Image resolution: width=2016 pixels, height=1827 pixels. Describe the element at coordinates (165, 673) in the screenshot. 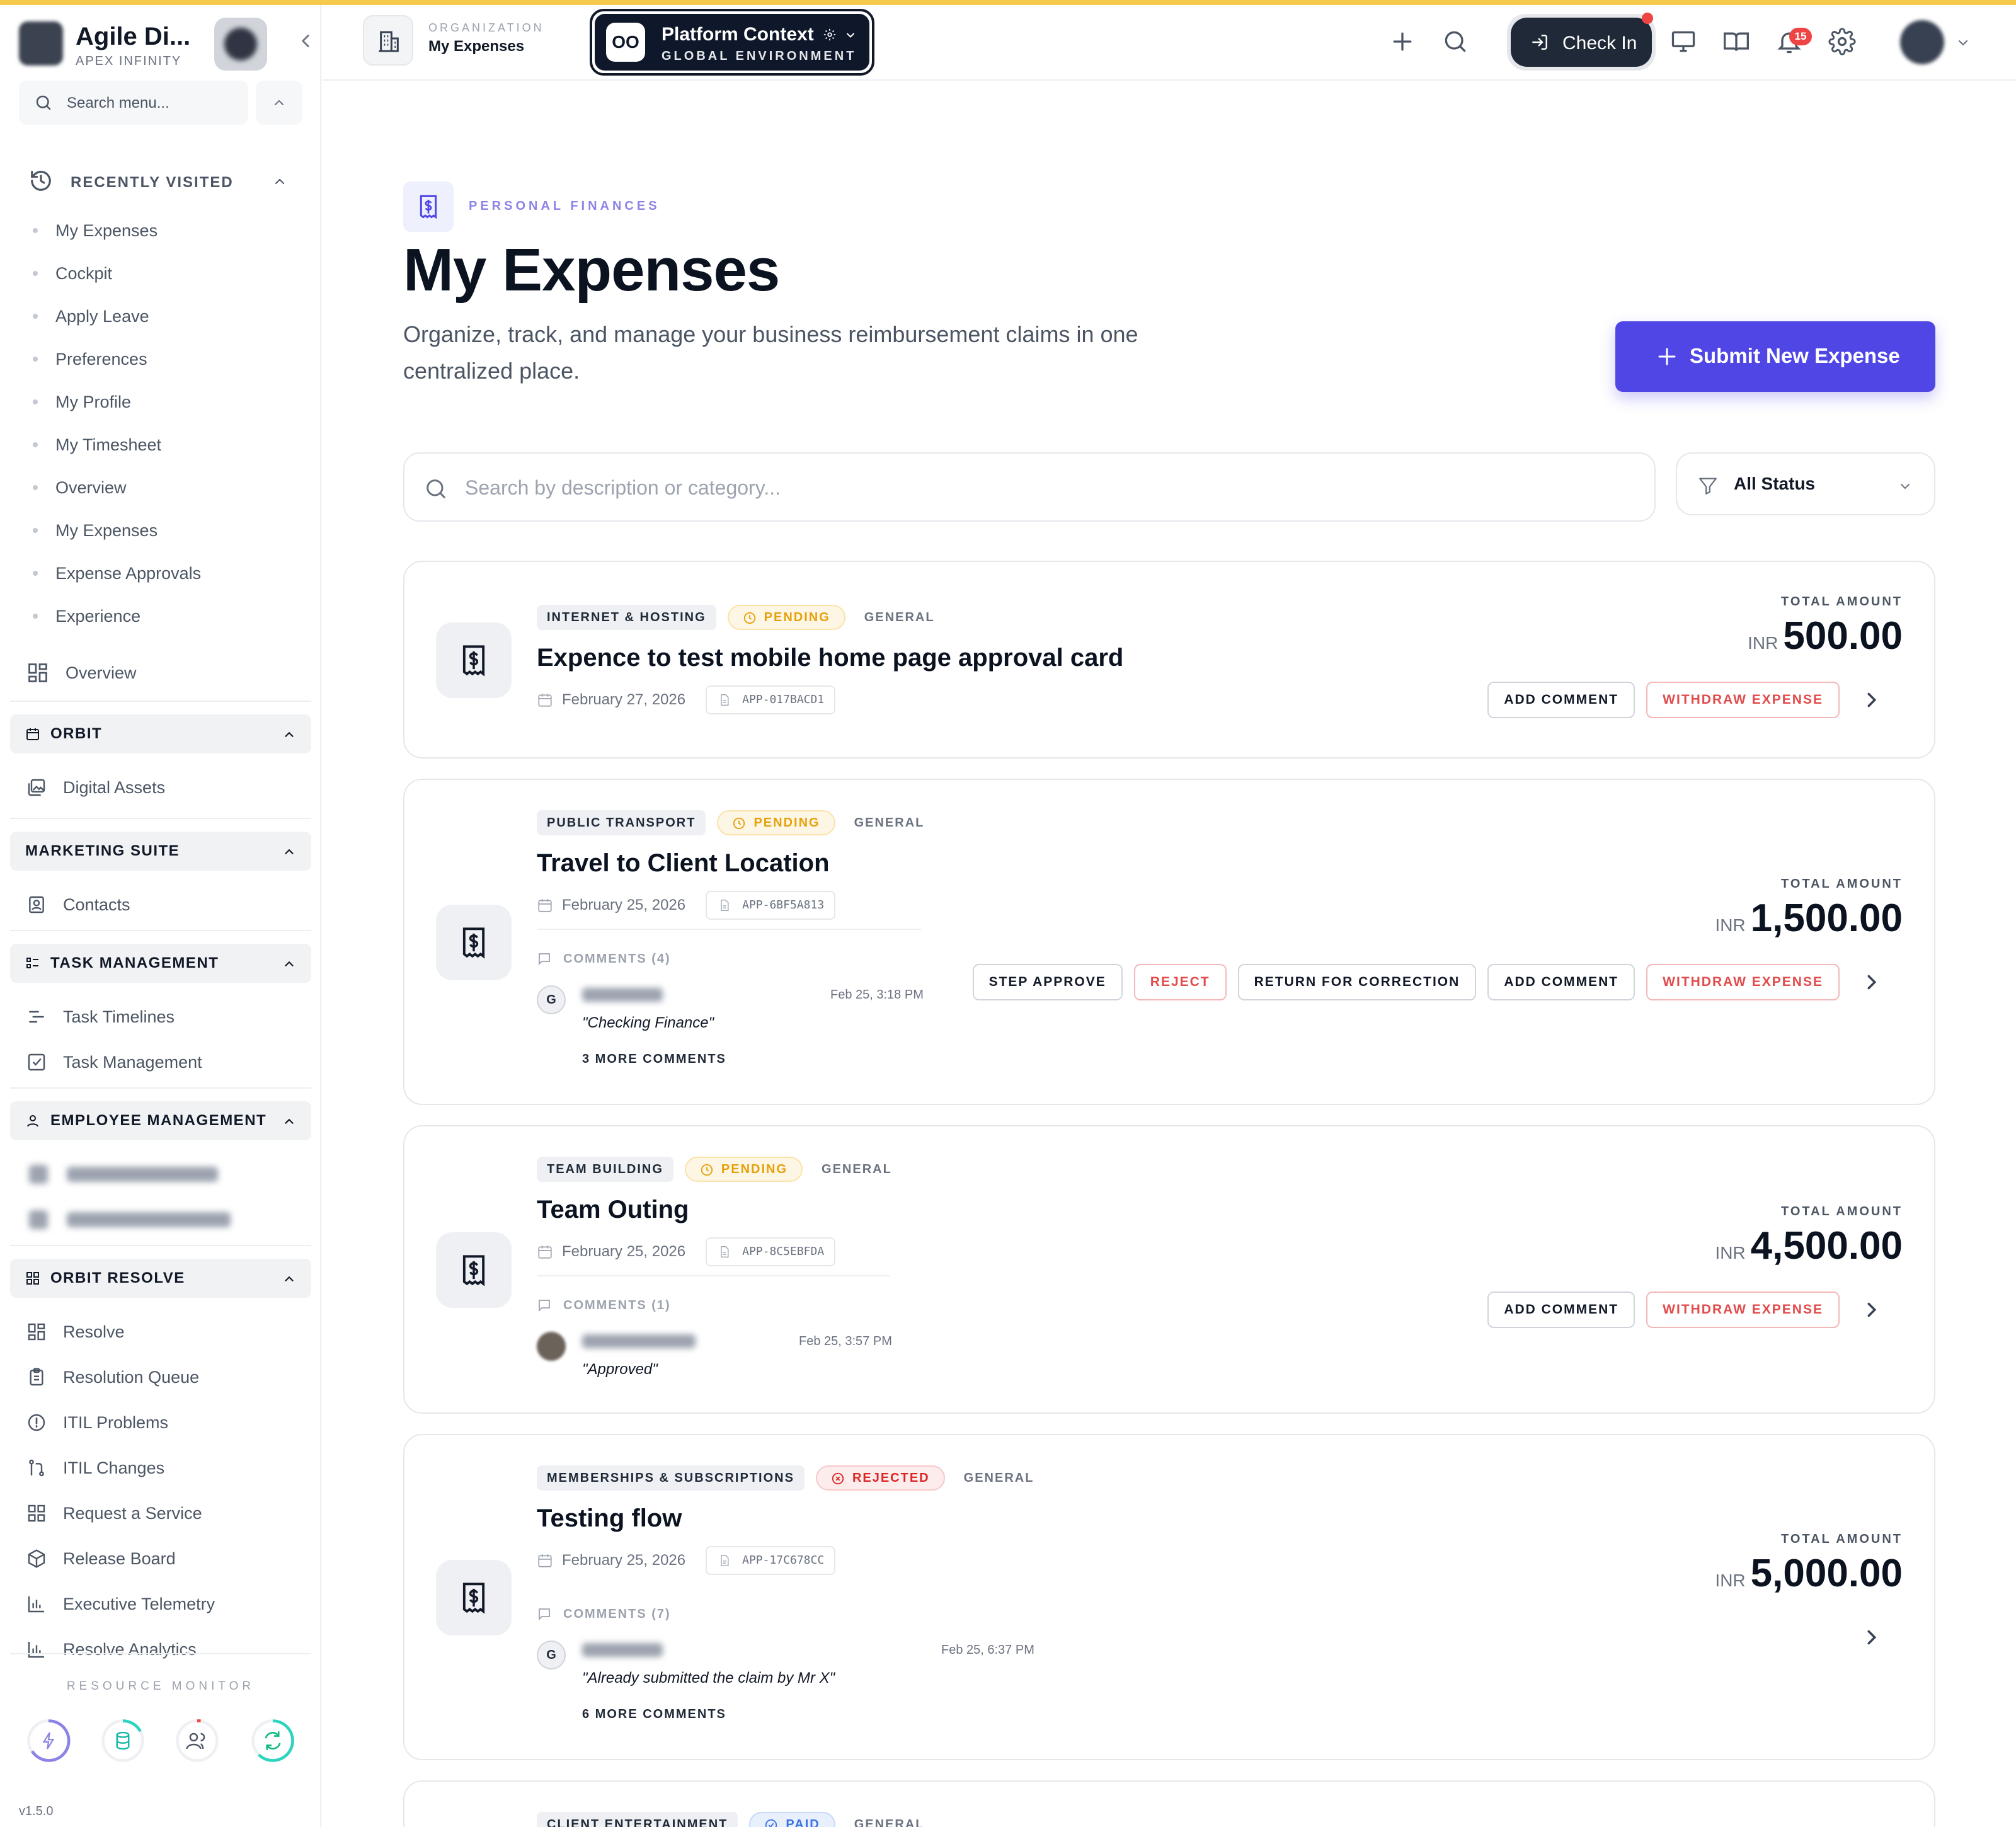

I see `sidebar-item-overview: Overview` at that location.